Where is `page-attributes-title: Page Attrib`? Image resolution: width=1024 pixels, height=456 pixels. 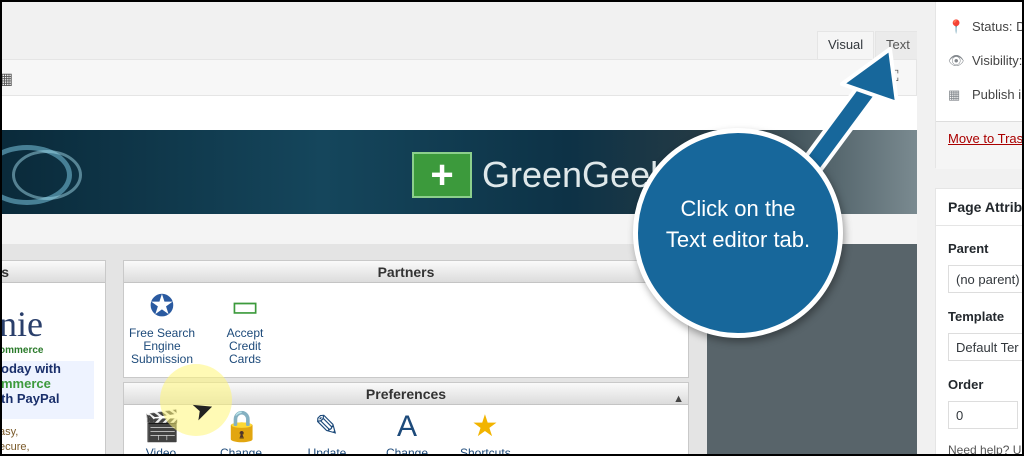
page-attributes-title: Page Attrib is located at coordinates (985, 207).